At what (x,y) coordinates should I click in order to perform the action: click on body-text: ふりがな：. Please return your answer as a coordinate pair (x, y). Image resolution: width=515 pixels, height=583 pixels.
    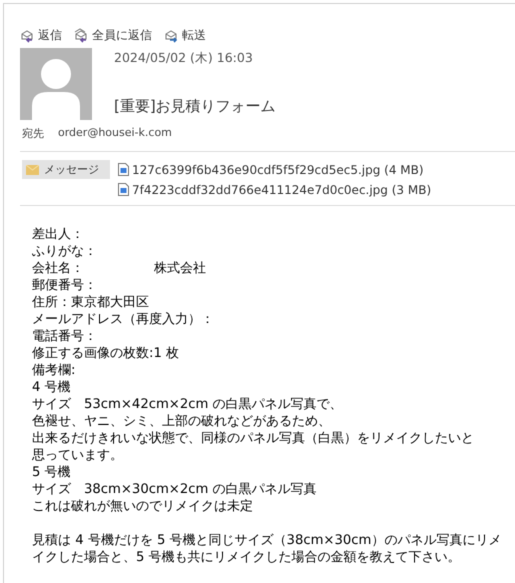
    Looking at the image, I should click on (64, 251).